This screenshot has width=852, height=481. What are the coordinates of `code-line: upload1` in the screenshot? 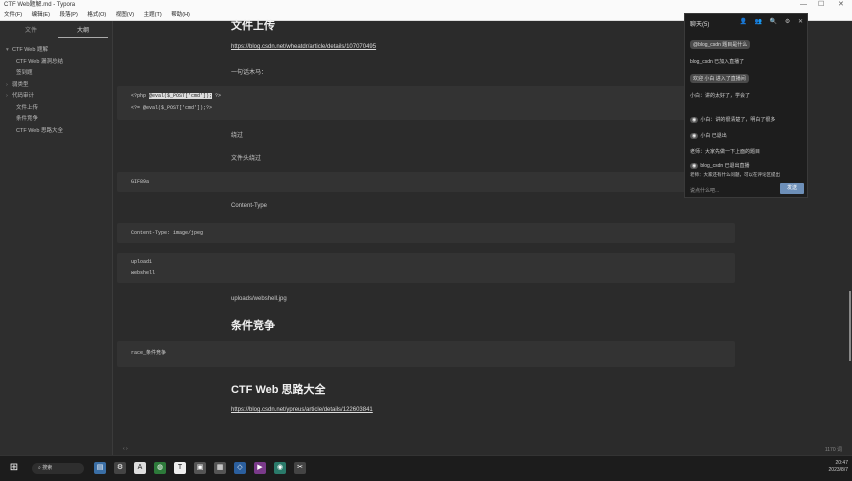 It's located at (142, 262).